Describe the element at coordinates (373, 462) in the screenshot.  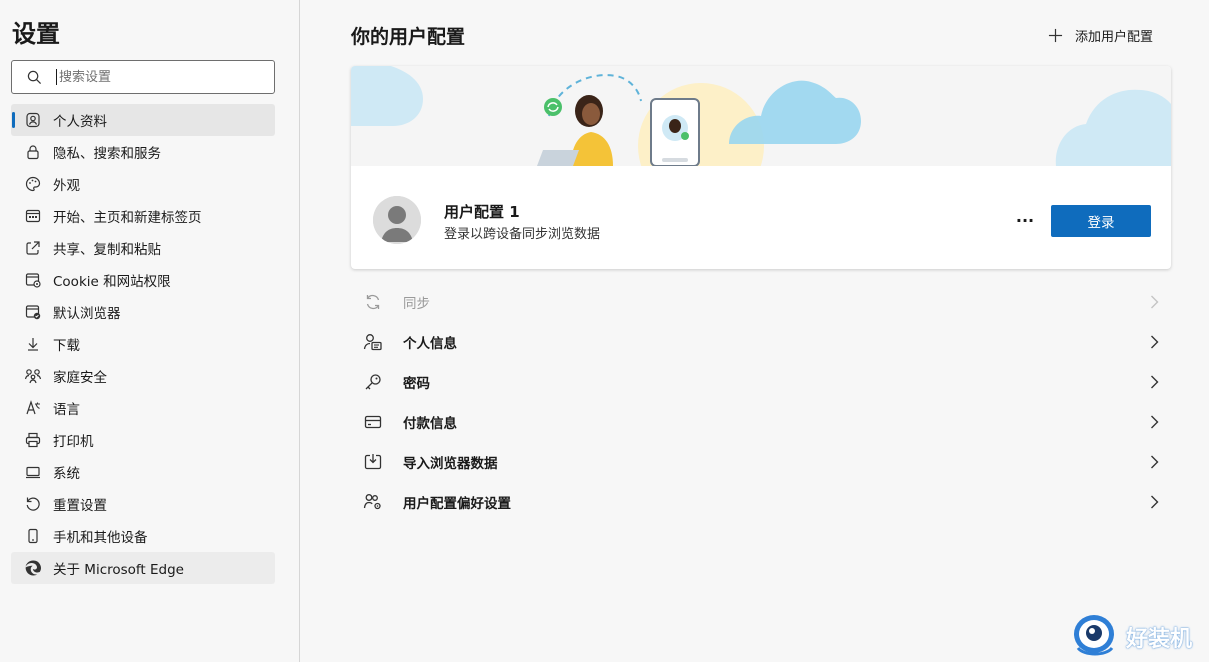
I see `import-icon` at that location.